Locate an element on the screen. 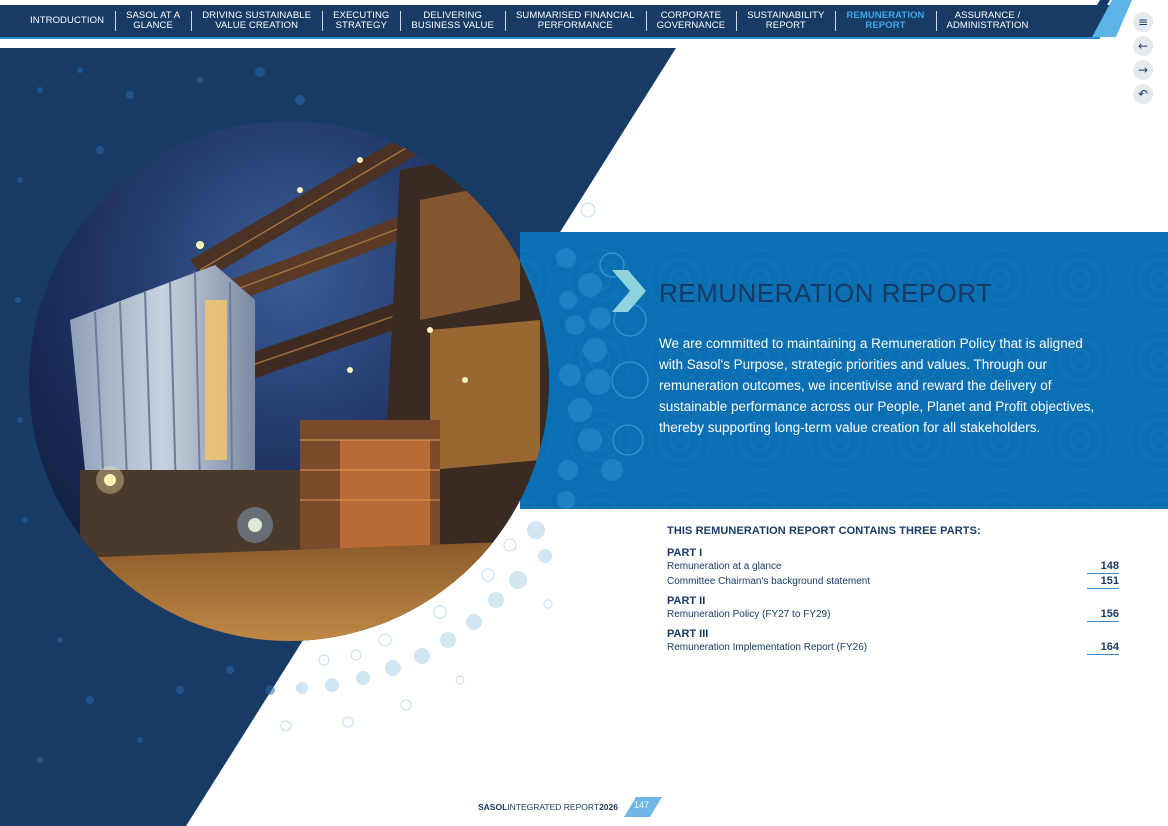 The width and height of the screenshot is (1168, 826). part-title: PART I is located at coordinates (685, 553).